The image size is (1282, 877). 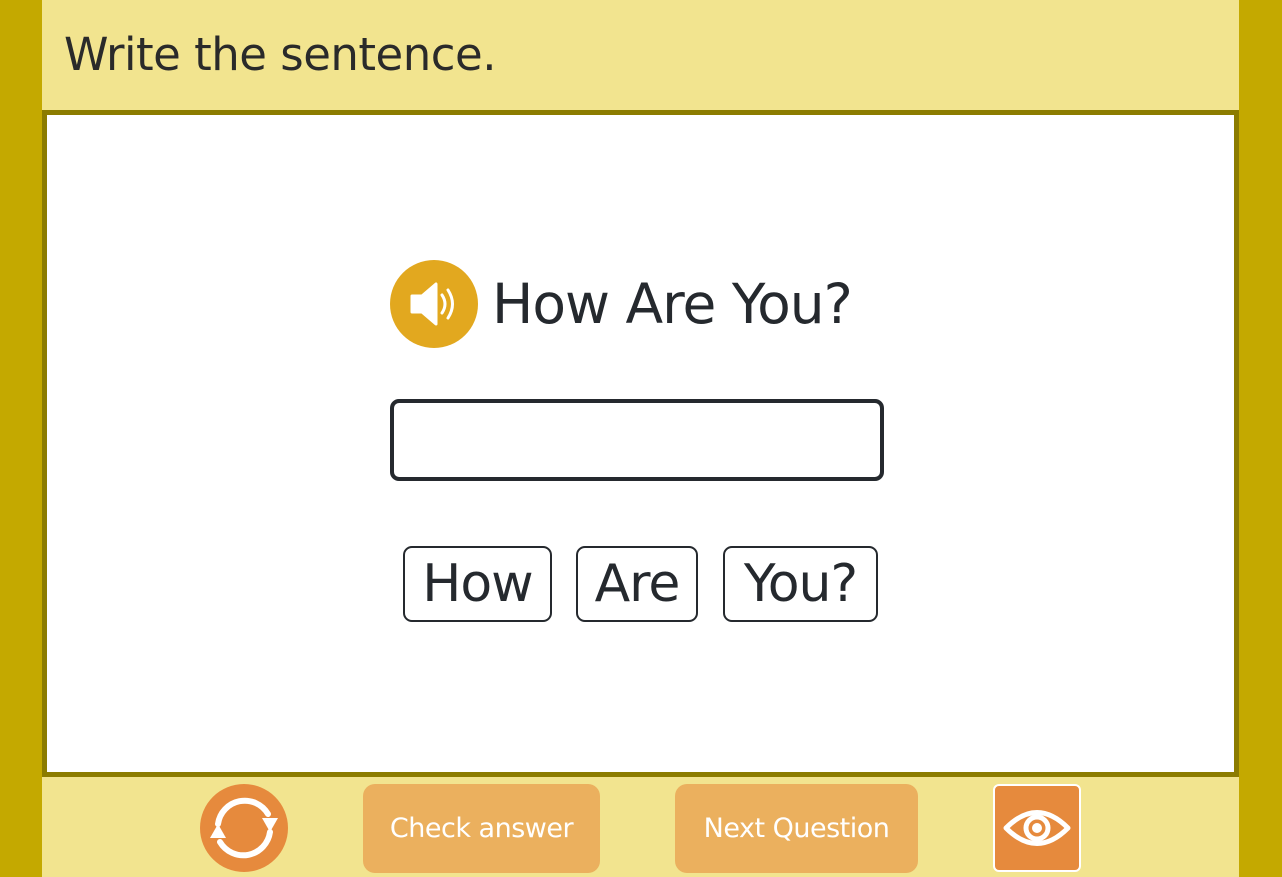 What do you see at coordinates (672, 304) in the screenshot?
I see `prompt-sentence: How Are You?` at bounding box center [672, 304].